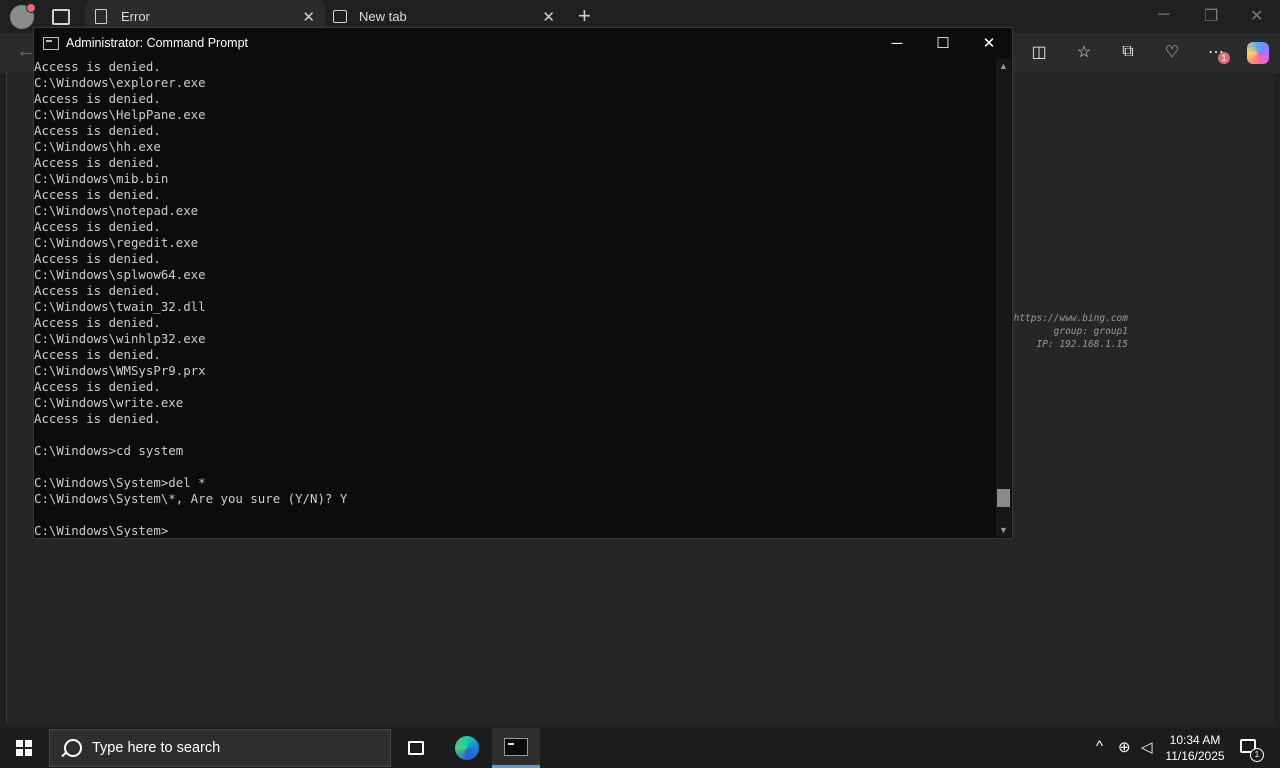 The width and height of the screenshot is (1280, 768). What do you see at coordinates (1084, 52) in the screenshot?
I see `favorites-star-icon: ☆` at bounding box center [1084, 52].